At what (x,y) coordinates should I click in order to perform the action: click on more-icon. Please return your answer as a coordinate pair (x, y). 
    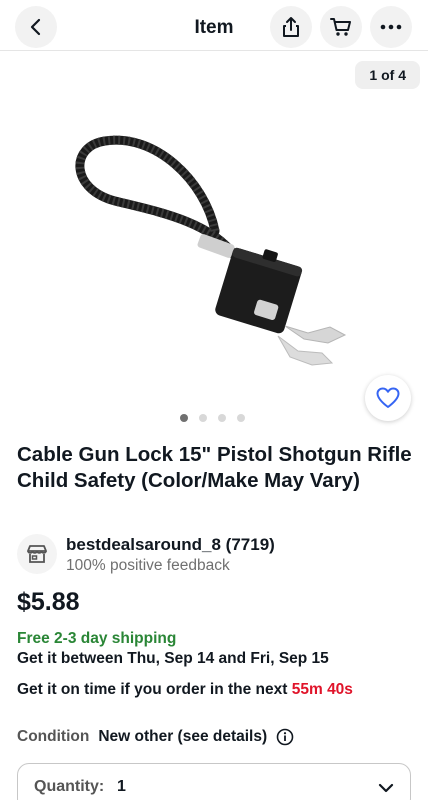
    Looking at the image, I should click on (391, 27).